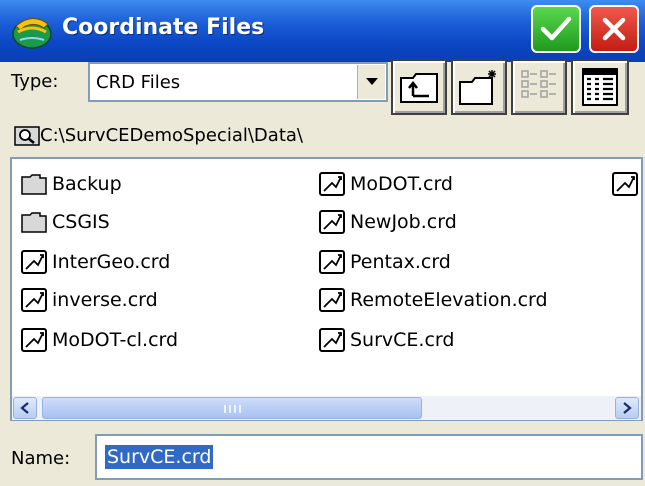 The width and height of the screenshot is (645, 486). Describe the element at coordinates (41, 458) in the screenshot. I see `name-label: Name:` at that location.